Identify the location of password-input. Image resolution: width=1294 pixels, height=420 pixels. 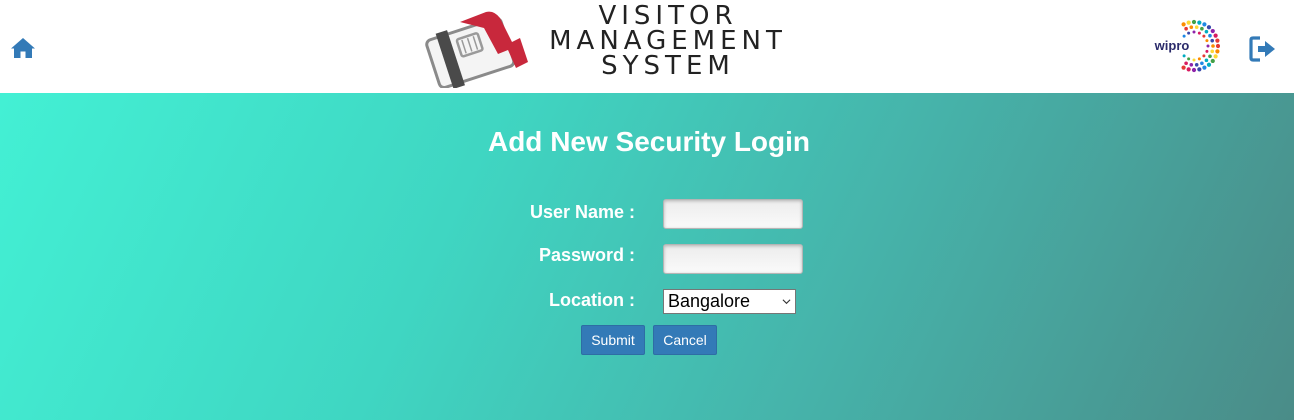
(733, 259).